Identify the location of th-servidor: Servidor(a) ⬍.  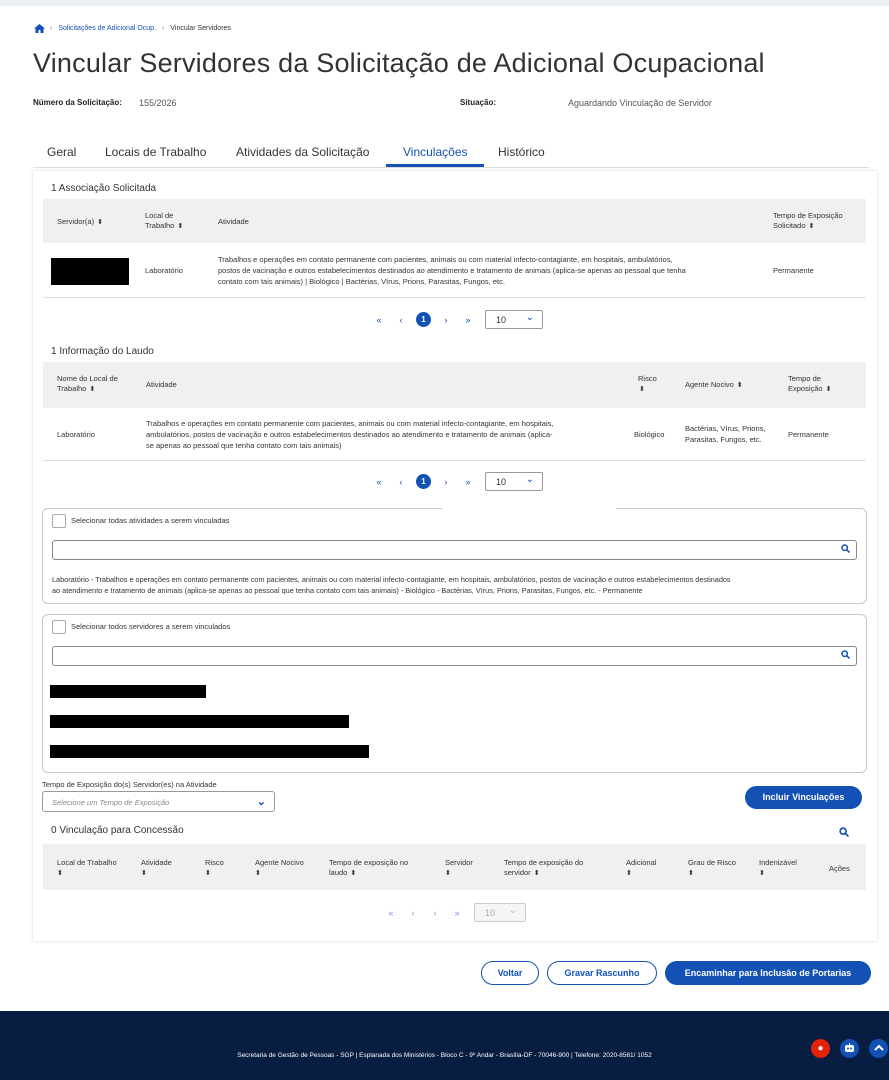
(80, 222).